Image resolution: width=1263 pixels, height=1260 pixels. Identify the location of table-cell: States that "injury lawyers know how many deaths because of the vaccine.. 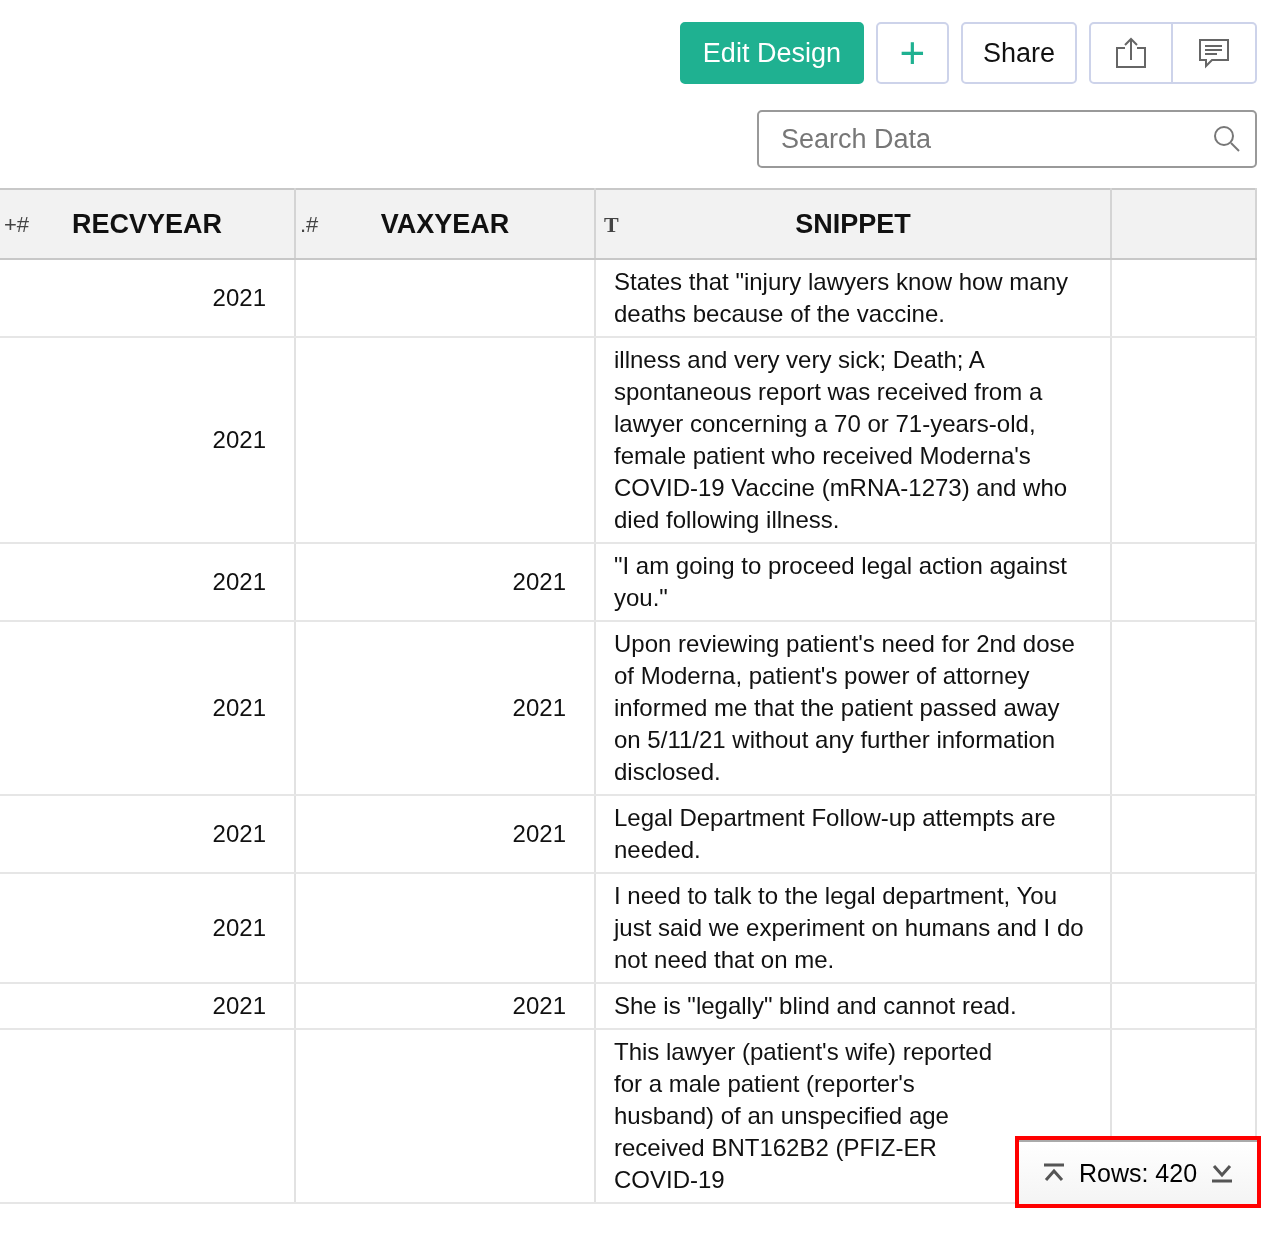
(853, 298).